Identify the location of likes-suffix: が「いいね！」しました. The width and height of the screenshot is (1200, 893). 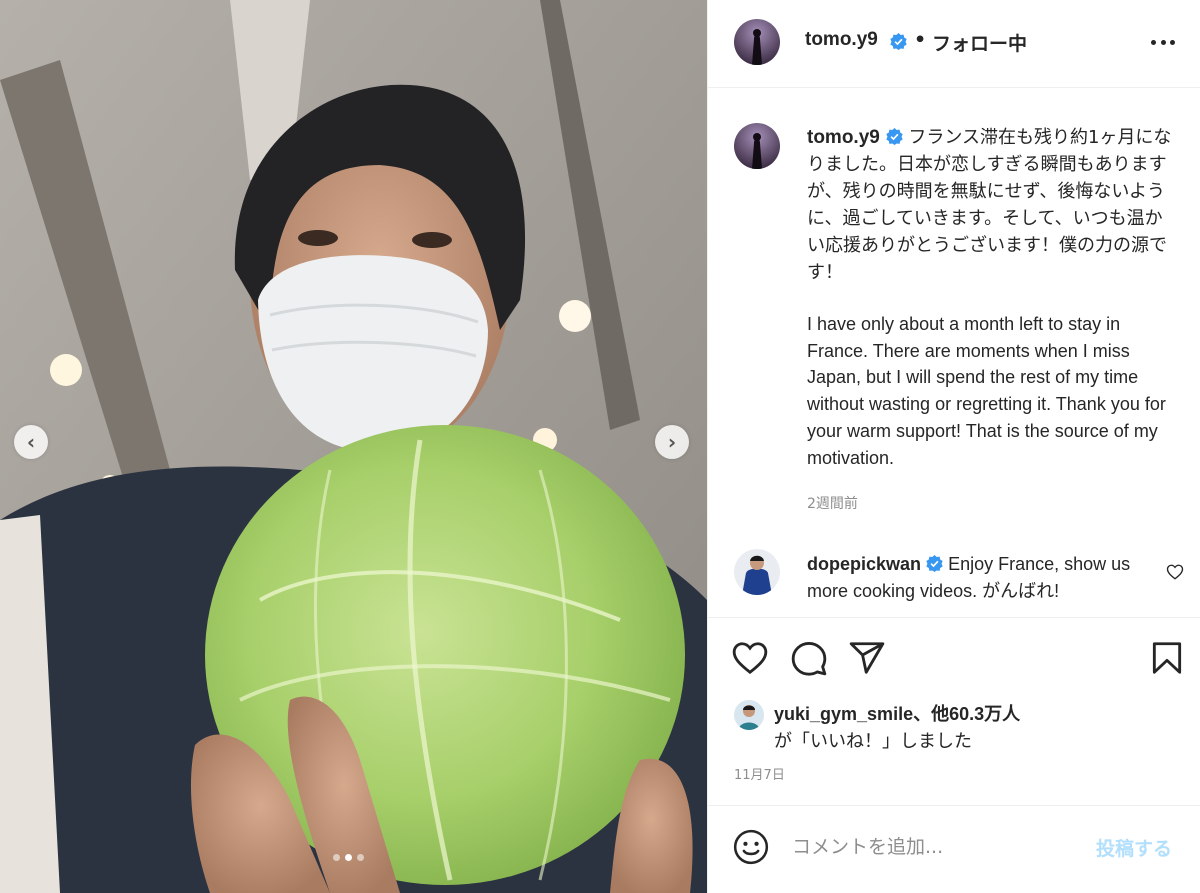
(873, 741).